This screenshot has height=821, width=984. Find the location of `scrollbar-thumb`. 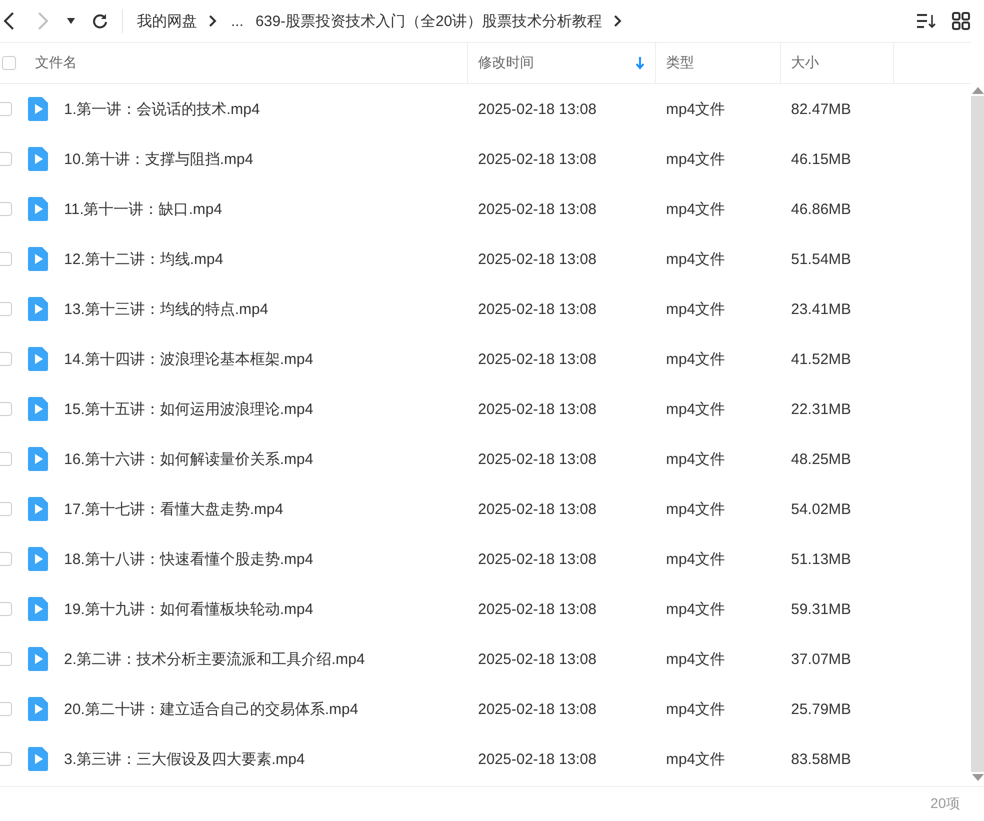

scrollbar-thumb is located at coordinates (977, 434).